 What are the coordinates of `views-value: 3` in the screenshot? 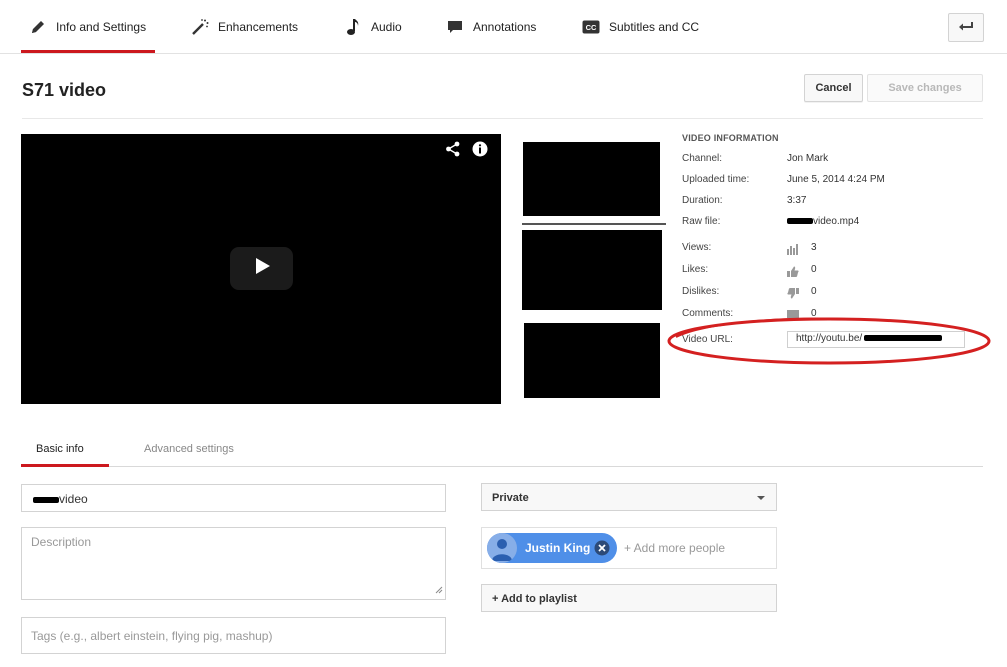 It's located at (814, 247).